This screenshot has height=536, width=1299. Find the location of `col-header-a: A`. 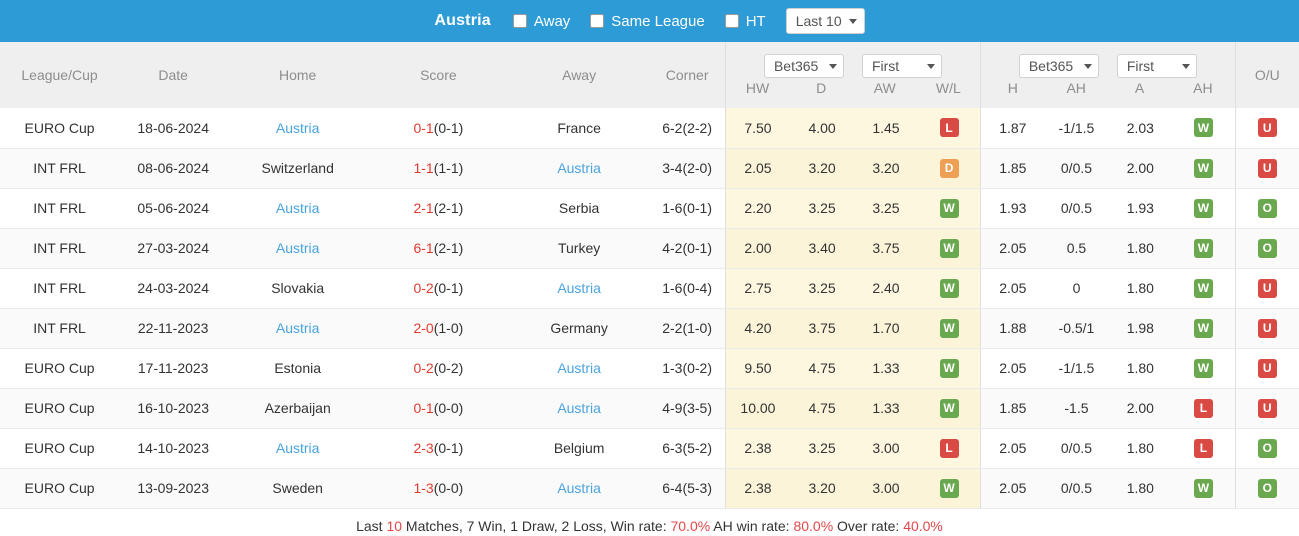

col-header-a: A is located at coordinates (1139, 88).